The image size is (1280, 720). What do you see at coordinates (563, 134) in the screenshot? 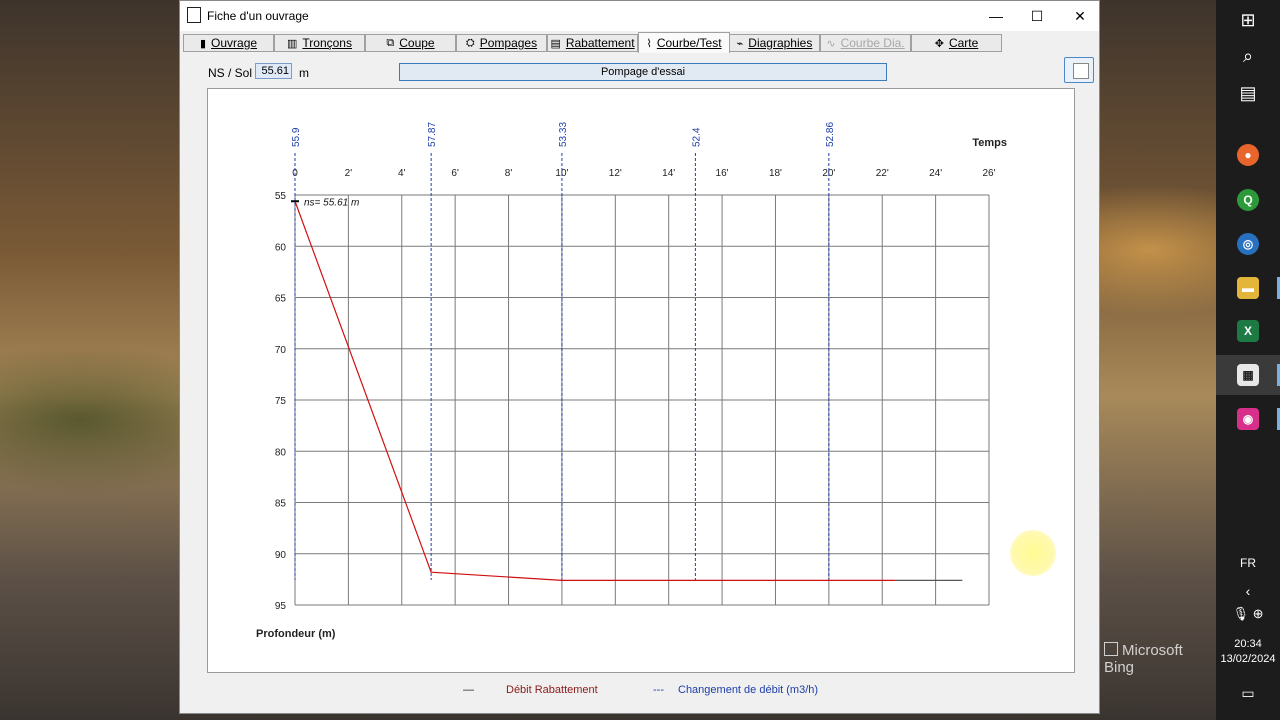
I see `flow-change-label: 53.33` at bounding box center [563, 134].